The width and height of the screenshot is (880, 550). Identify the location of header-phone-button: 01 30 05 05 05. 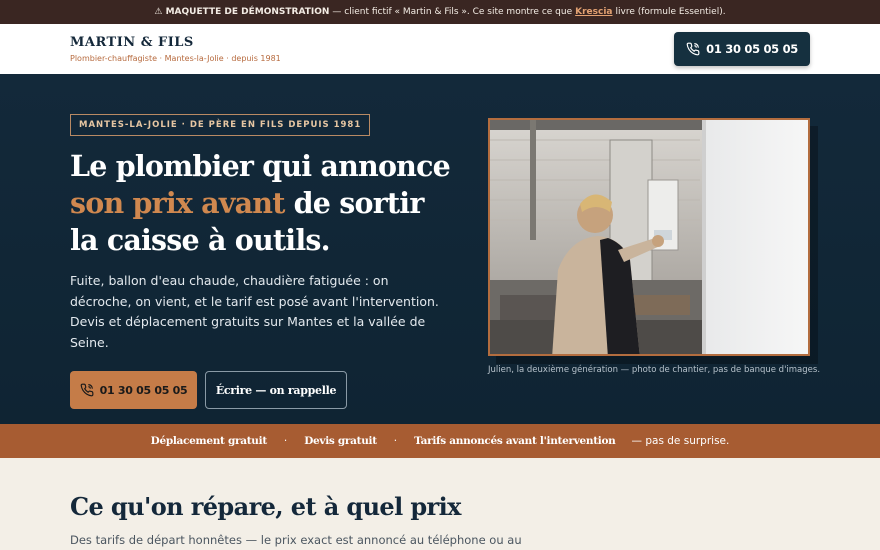
(742, 49).